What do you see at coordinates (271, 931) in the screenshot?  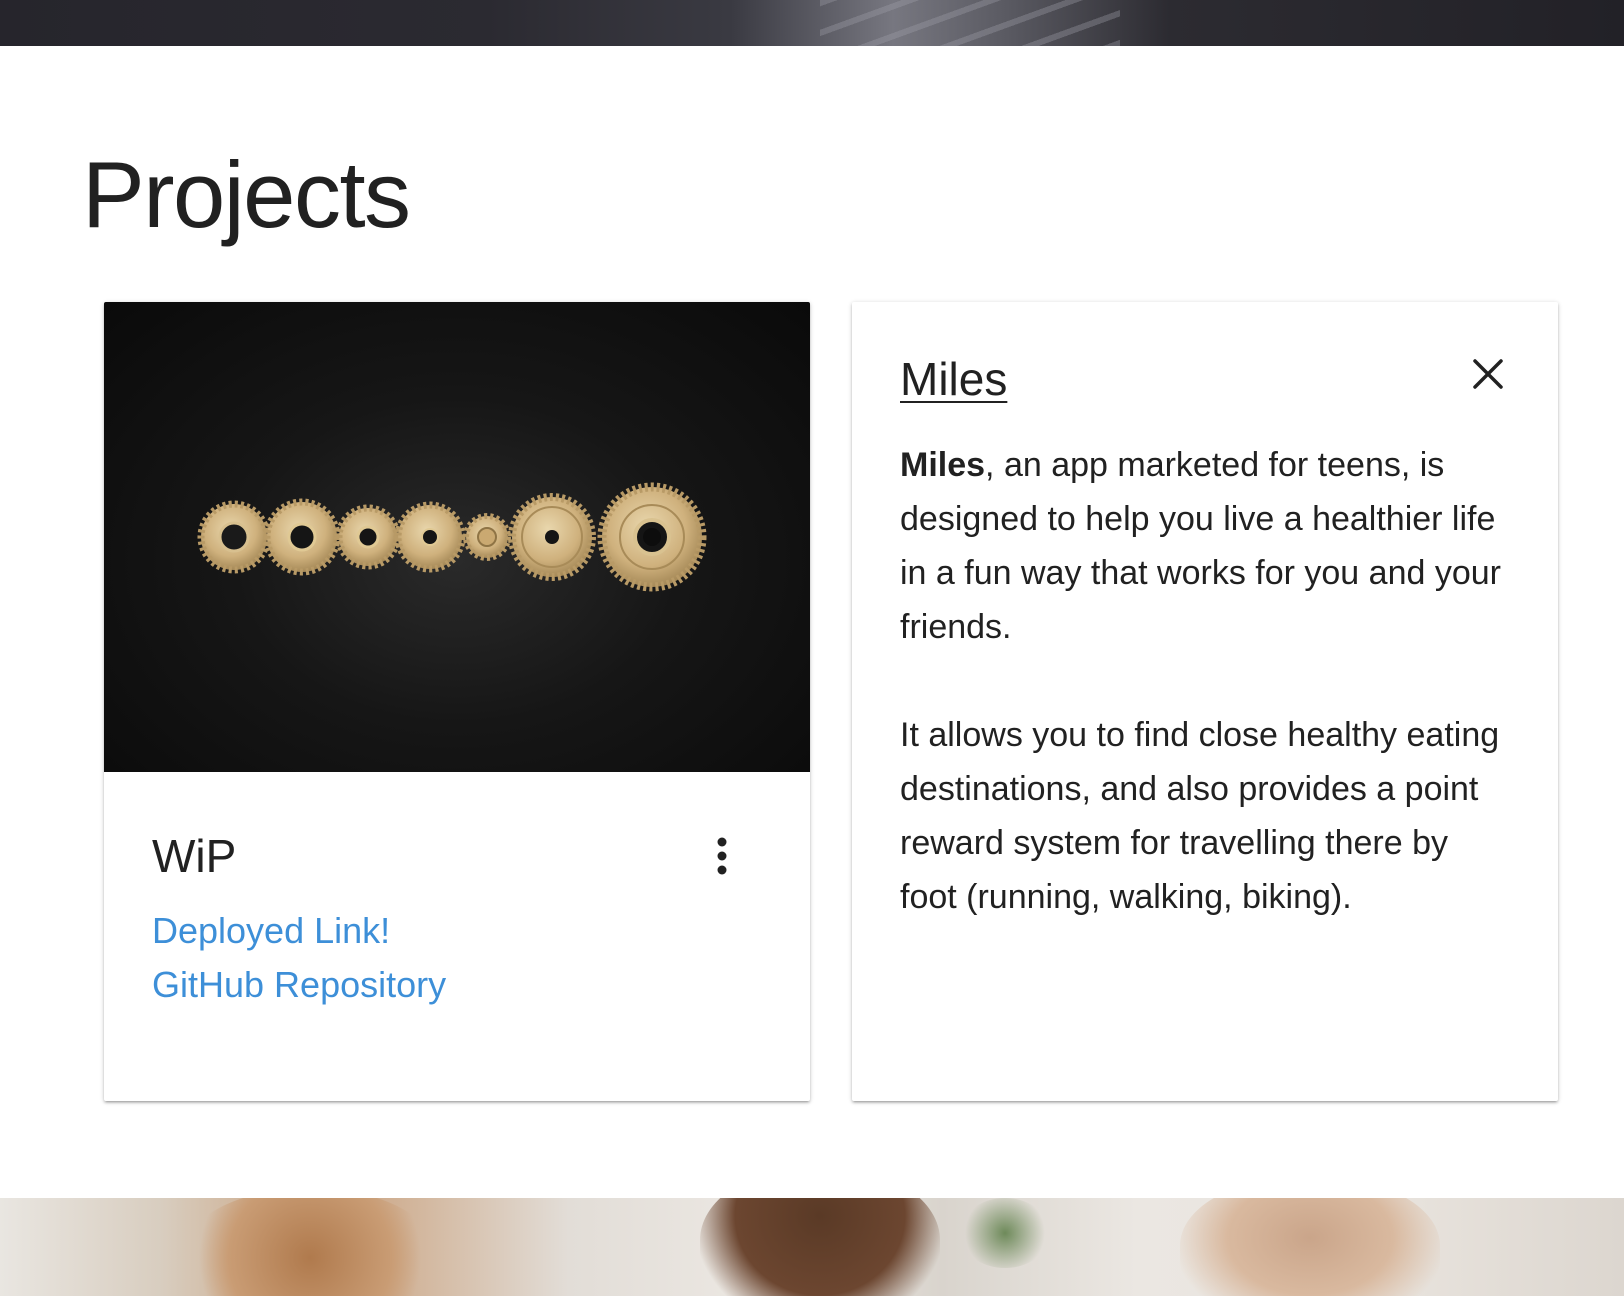 I see `deployed-link: Deployed Link!` at bounding box center [271, 931].